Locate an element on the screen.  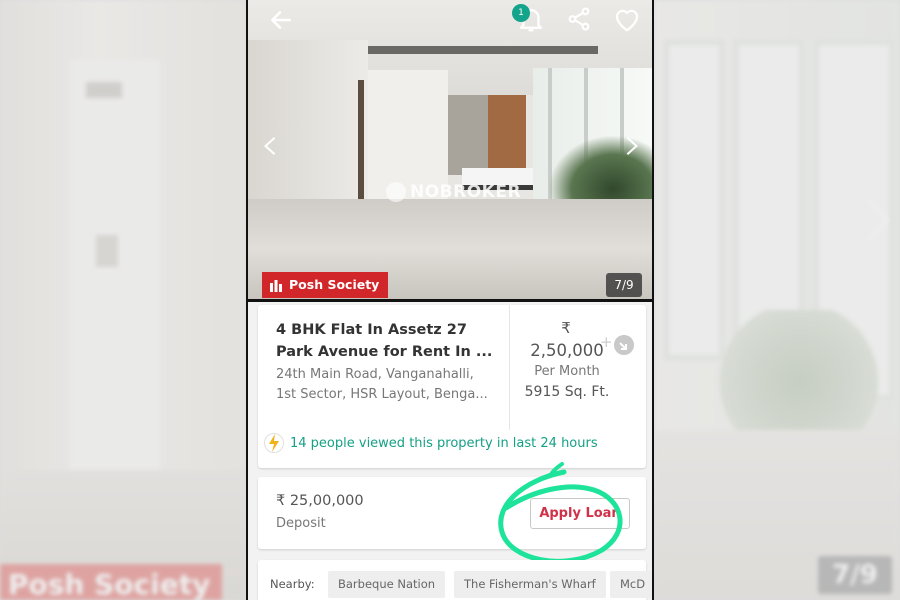
notification-button: 1 is located at coordinates (529, 19).